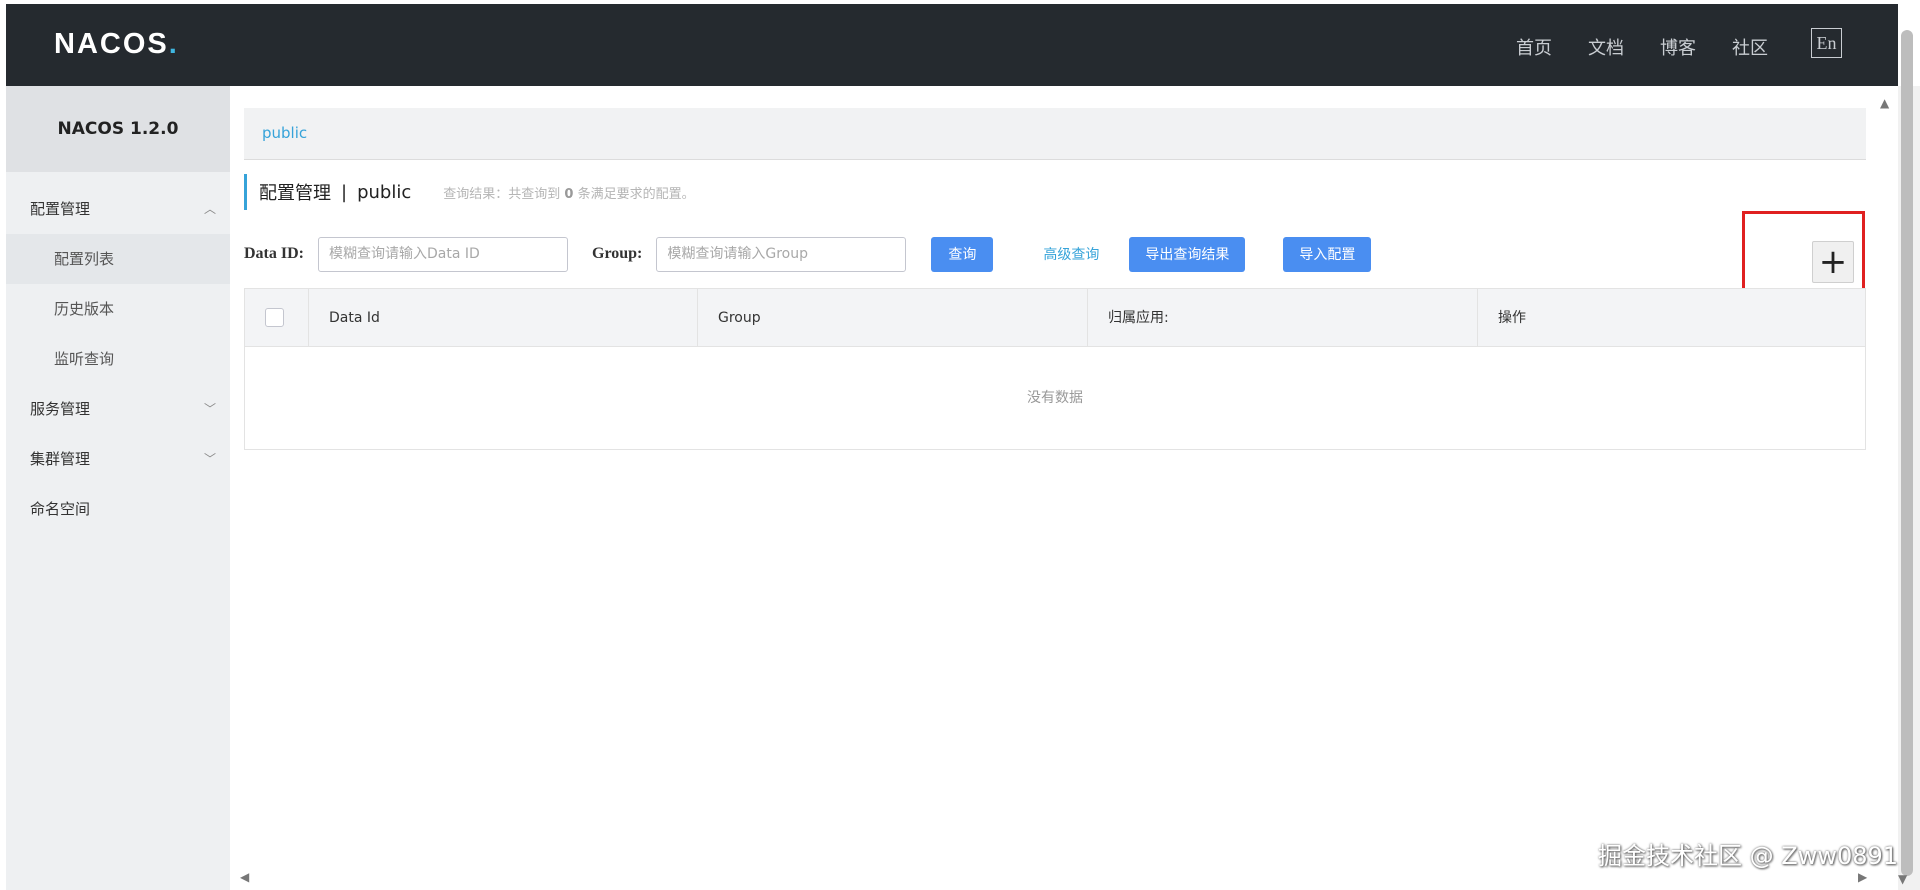 This screenshot has height=890, width=1920. I want to click on column-data-id: Data Id, so click(502, 318).